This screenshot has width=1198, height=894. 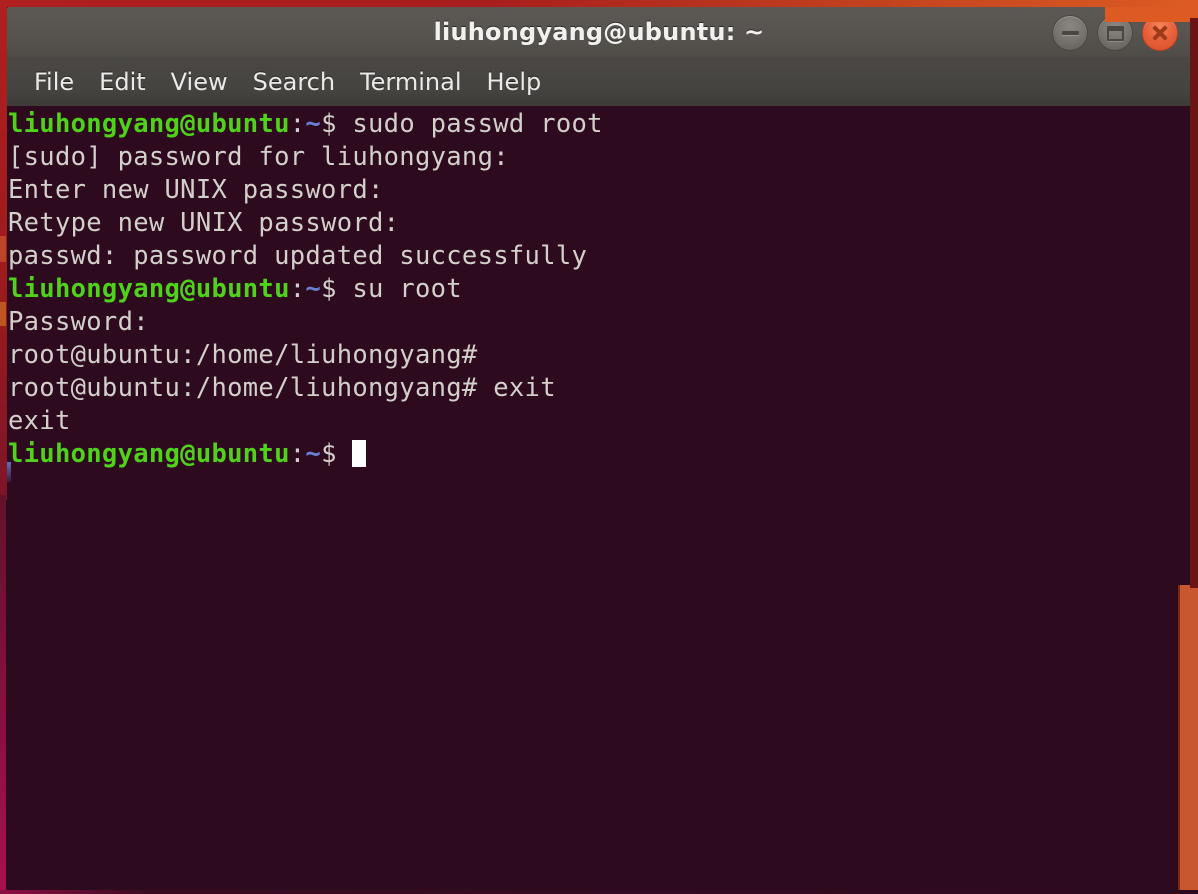 I want to click on terminal-line: passwd: password updated successfully, so click(x=305, y=256).